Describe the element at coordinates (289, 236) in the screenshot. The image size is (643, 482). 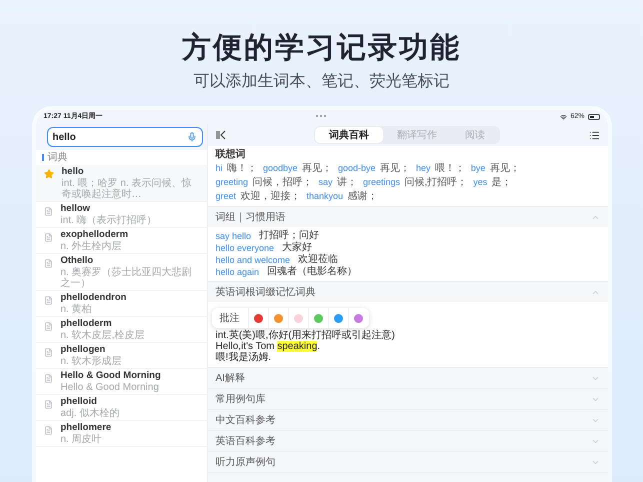
I see `phrase-meaning: 打招呼；问好` at that location.